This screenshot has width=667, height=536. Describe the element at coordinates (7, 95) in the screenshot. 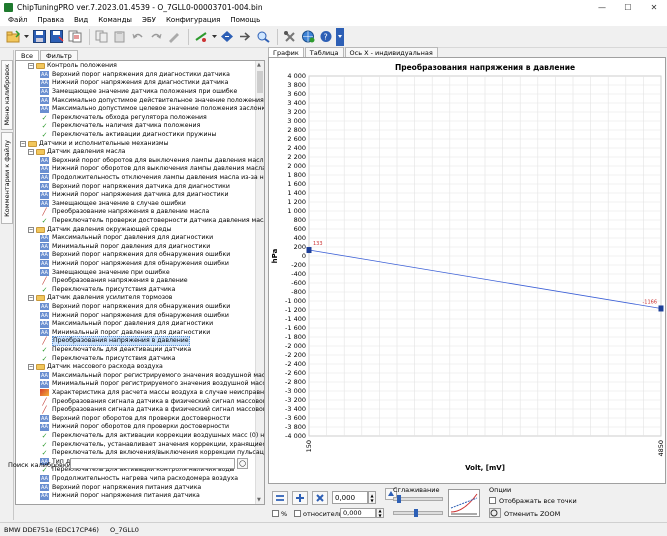

I see `tab-calibration-menu: Меню калибровок` at that location.